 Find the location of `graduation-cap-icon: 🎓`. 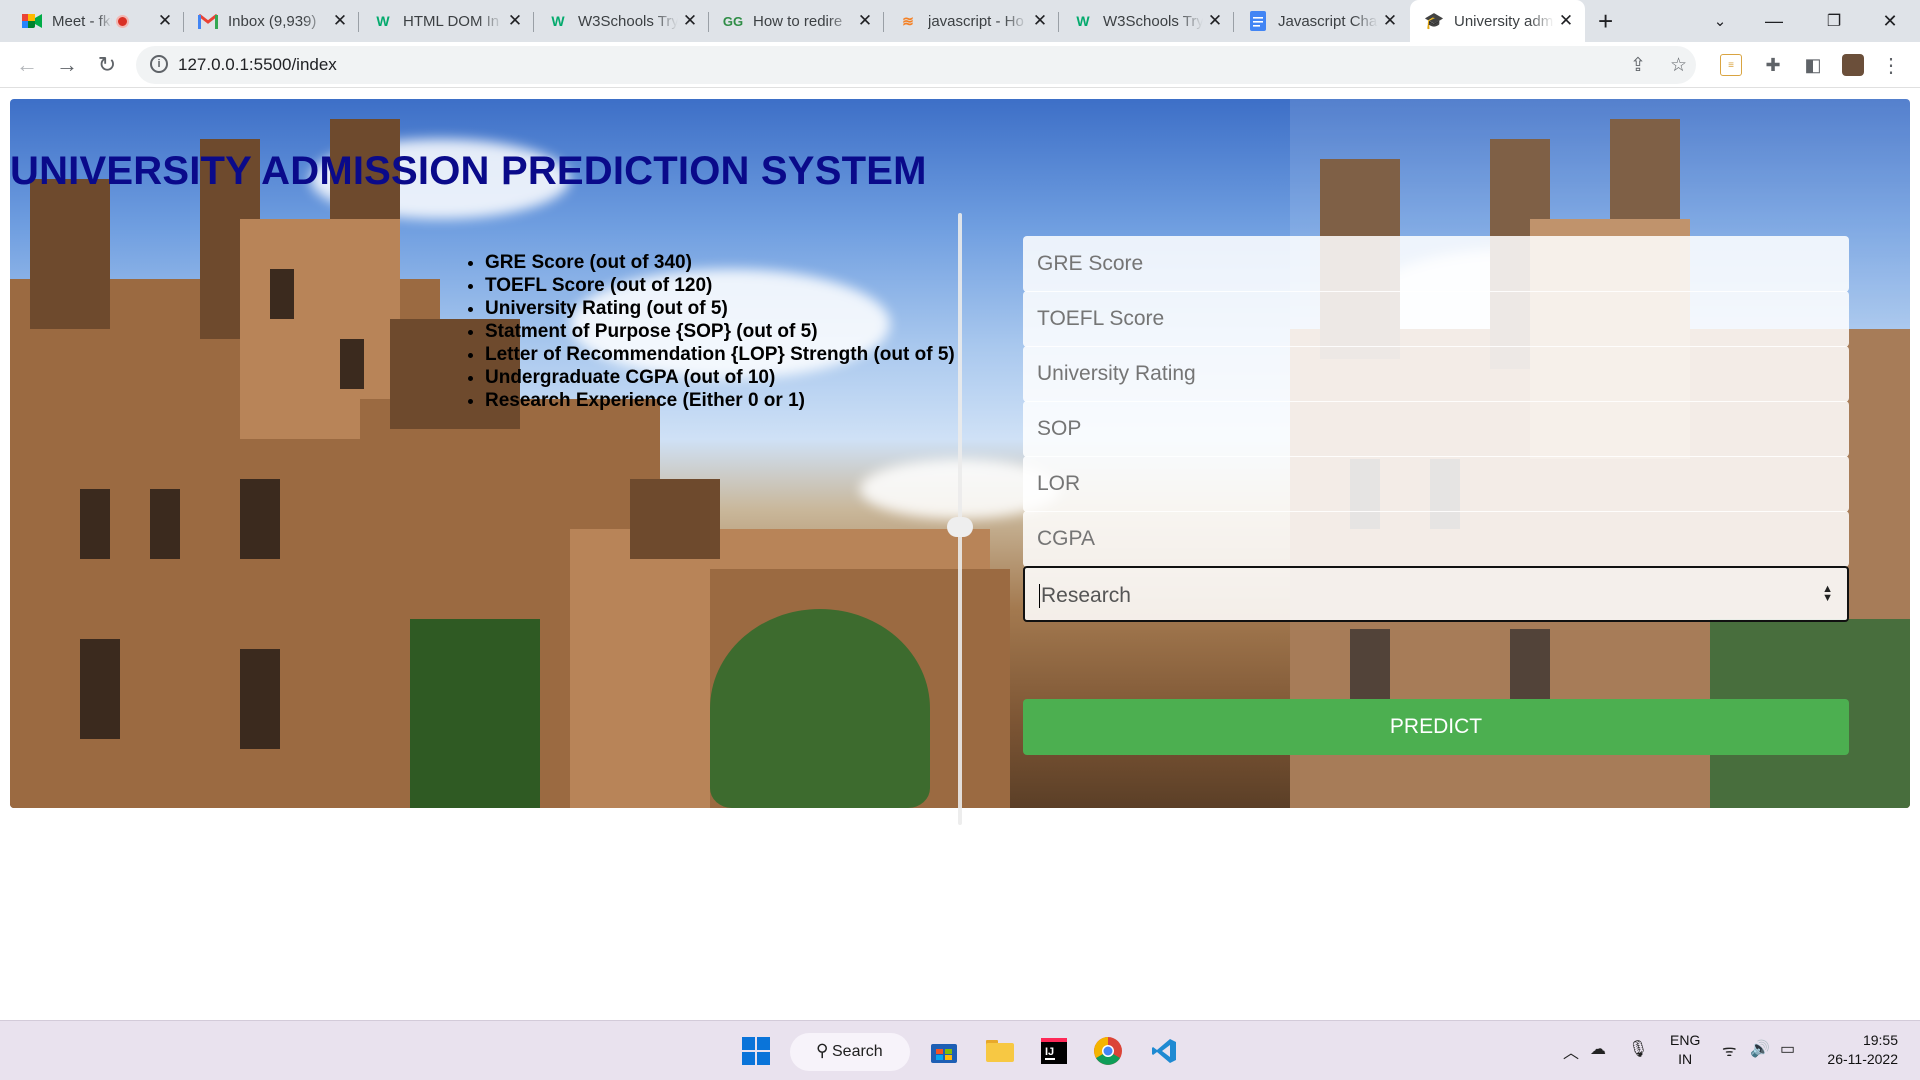

graduation-cap-icon: 🎓 is located at coordinates (1434, 21).